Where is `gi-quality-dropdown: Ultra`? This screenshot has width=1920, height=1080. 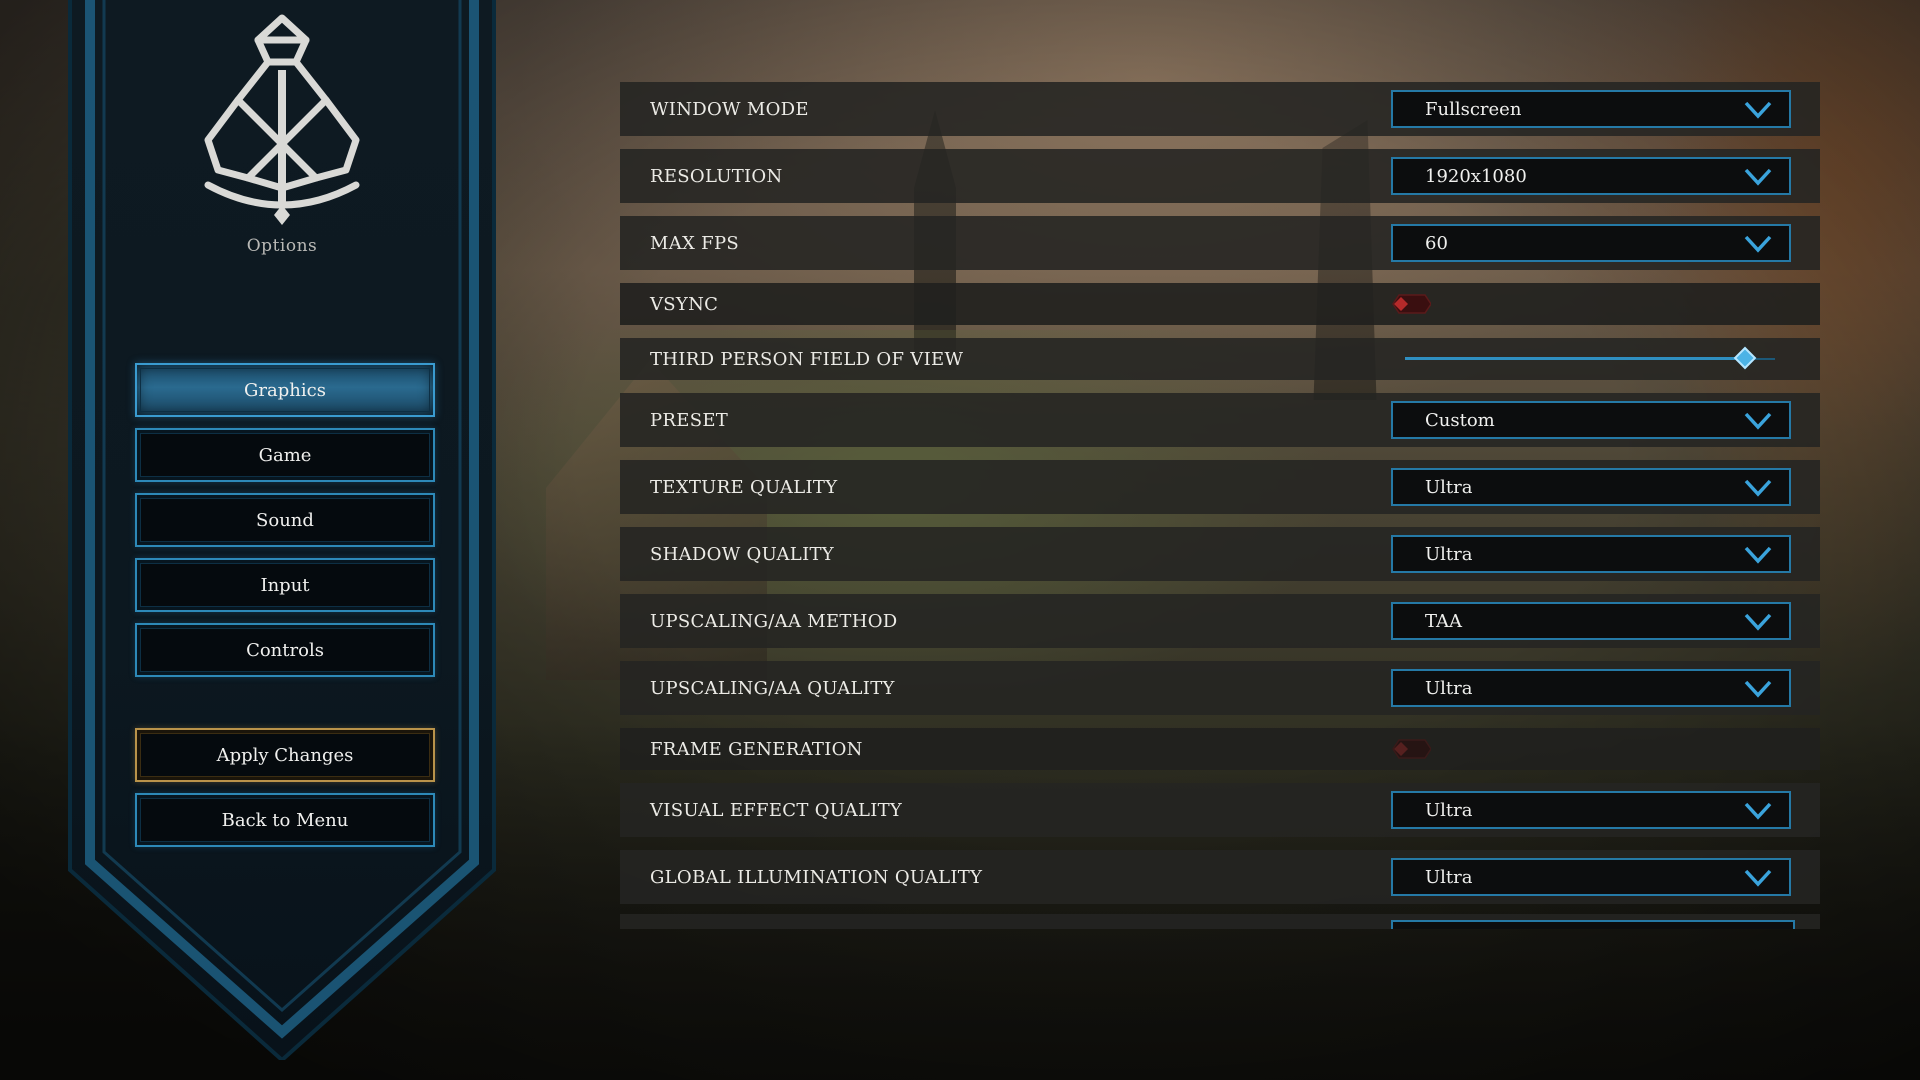 gi-quality-dropdown: Ultra is located at coordinates (1591, 877).